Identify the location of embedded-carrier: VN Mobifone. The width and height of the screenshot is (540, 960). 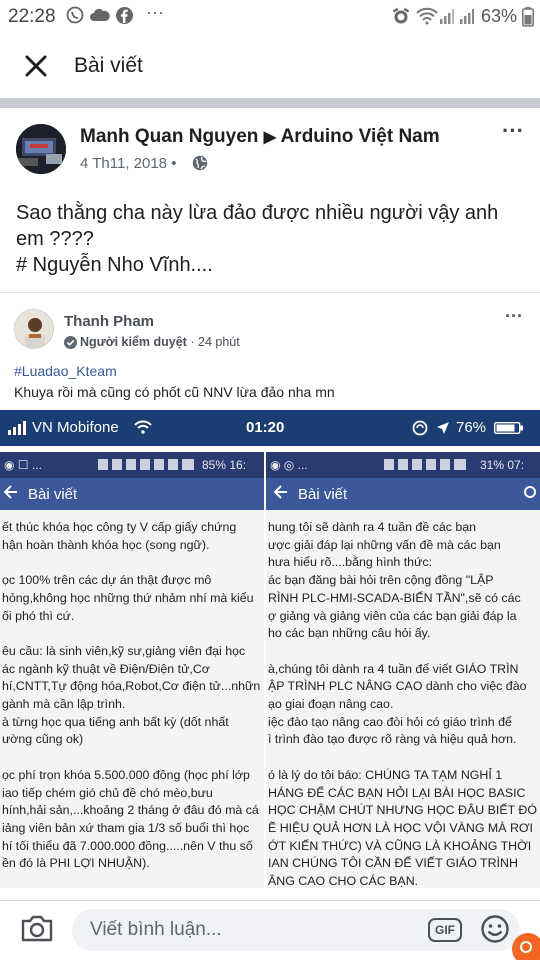
(75, 427).